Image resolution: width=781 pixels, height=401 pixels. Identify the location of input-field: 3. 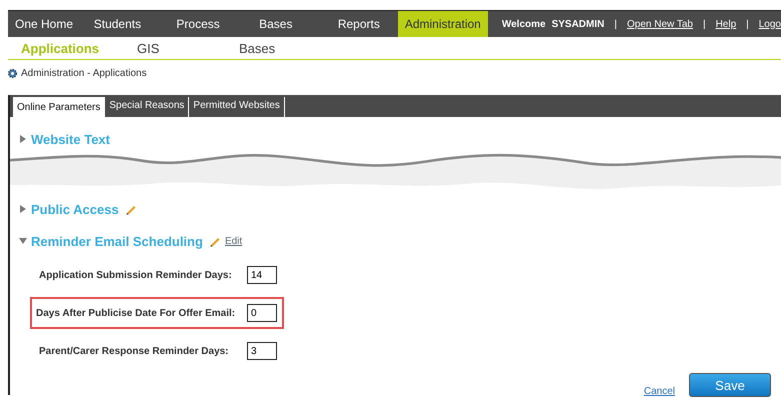
(262, 351).